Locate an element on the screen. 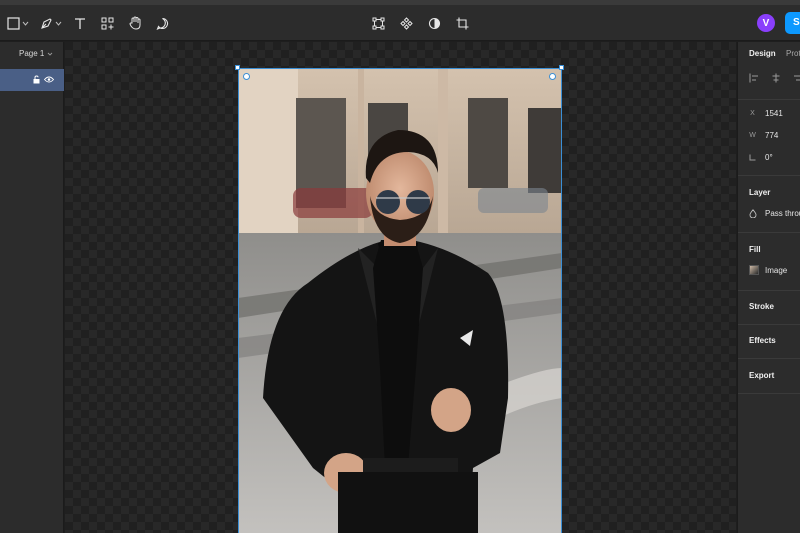 The image size is (800, 533). unlock-icon is located at coordinates (36, 79).